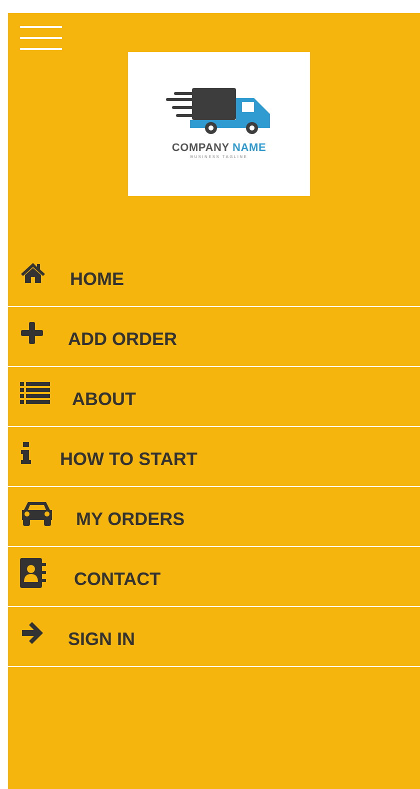 Image resolution: width=420 pixels, height=789 pixels. Describe the element at coordinates (214, 517) in the screenshot. I see `menu-item: MY ORDERS` at that location.